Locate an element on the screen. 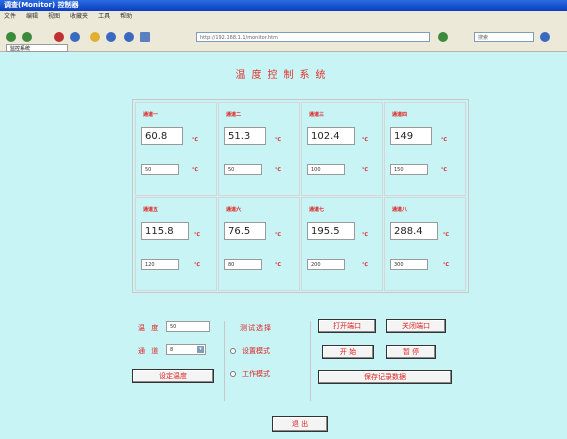 This screenshot has width=567, height=439. mail-icon is located at coordinates (129, 37).